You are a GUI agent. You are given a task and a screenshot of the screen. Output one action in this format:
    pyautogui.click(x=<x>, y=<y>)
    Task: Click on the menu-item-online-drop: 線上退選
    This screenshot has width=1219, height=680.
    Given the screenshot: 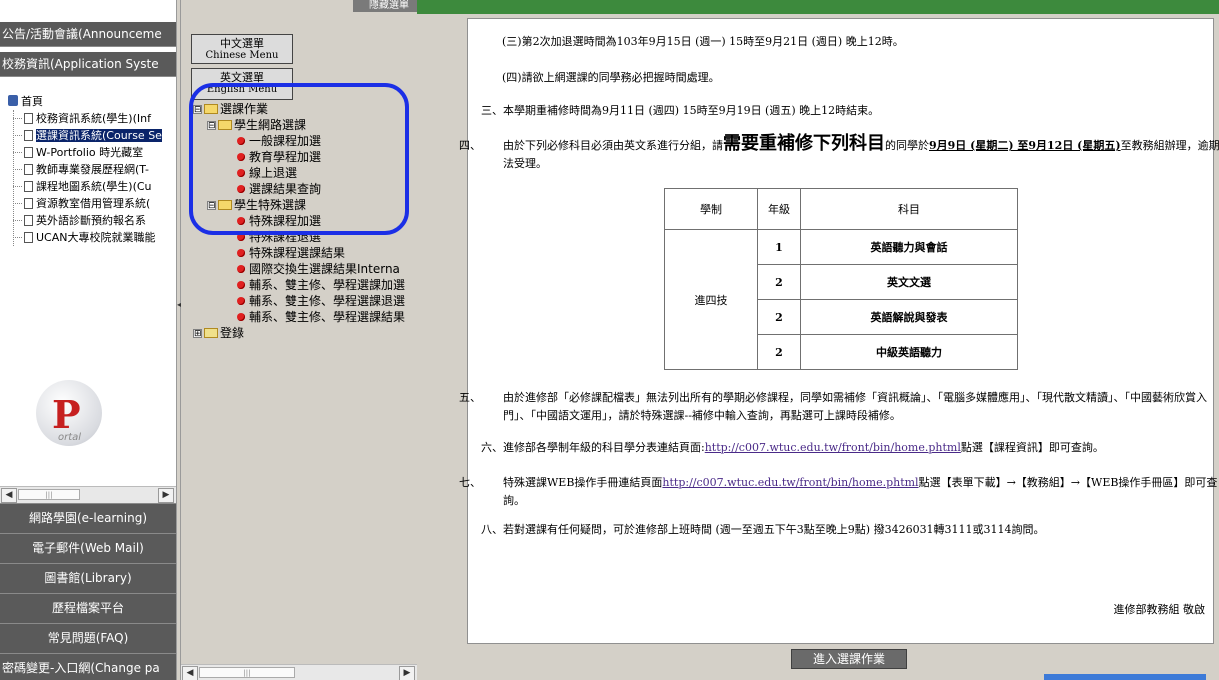 What is the action you would take?
    pyautogui.click(x=305, y=173)
    